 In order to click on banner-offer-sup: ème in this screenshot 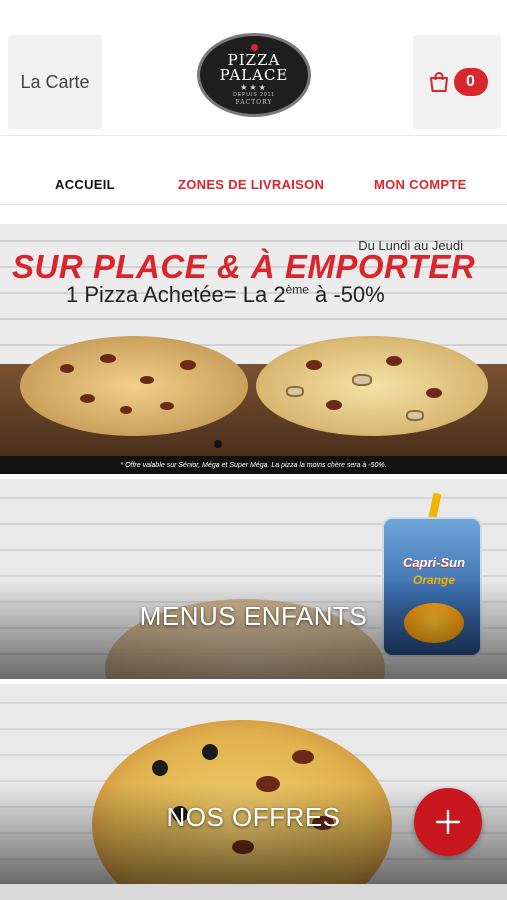, I will do `click(297, 289)`.